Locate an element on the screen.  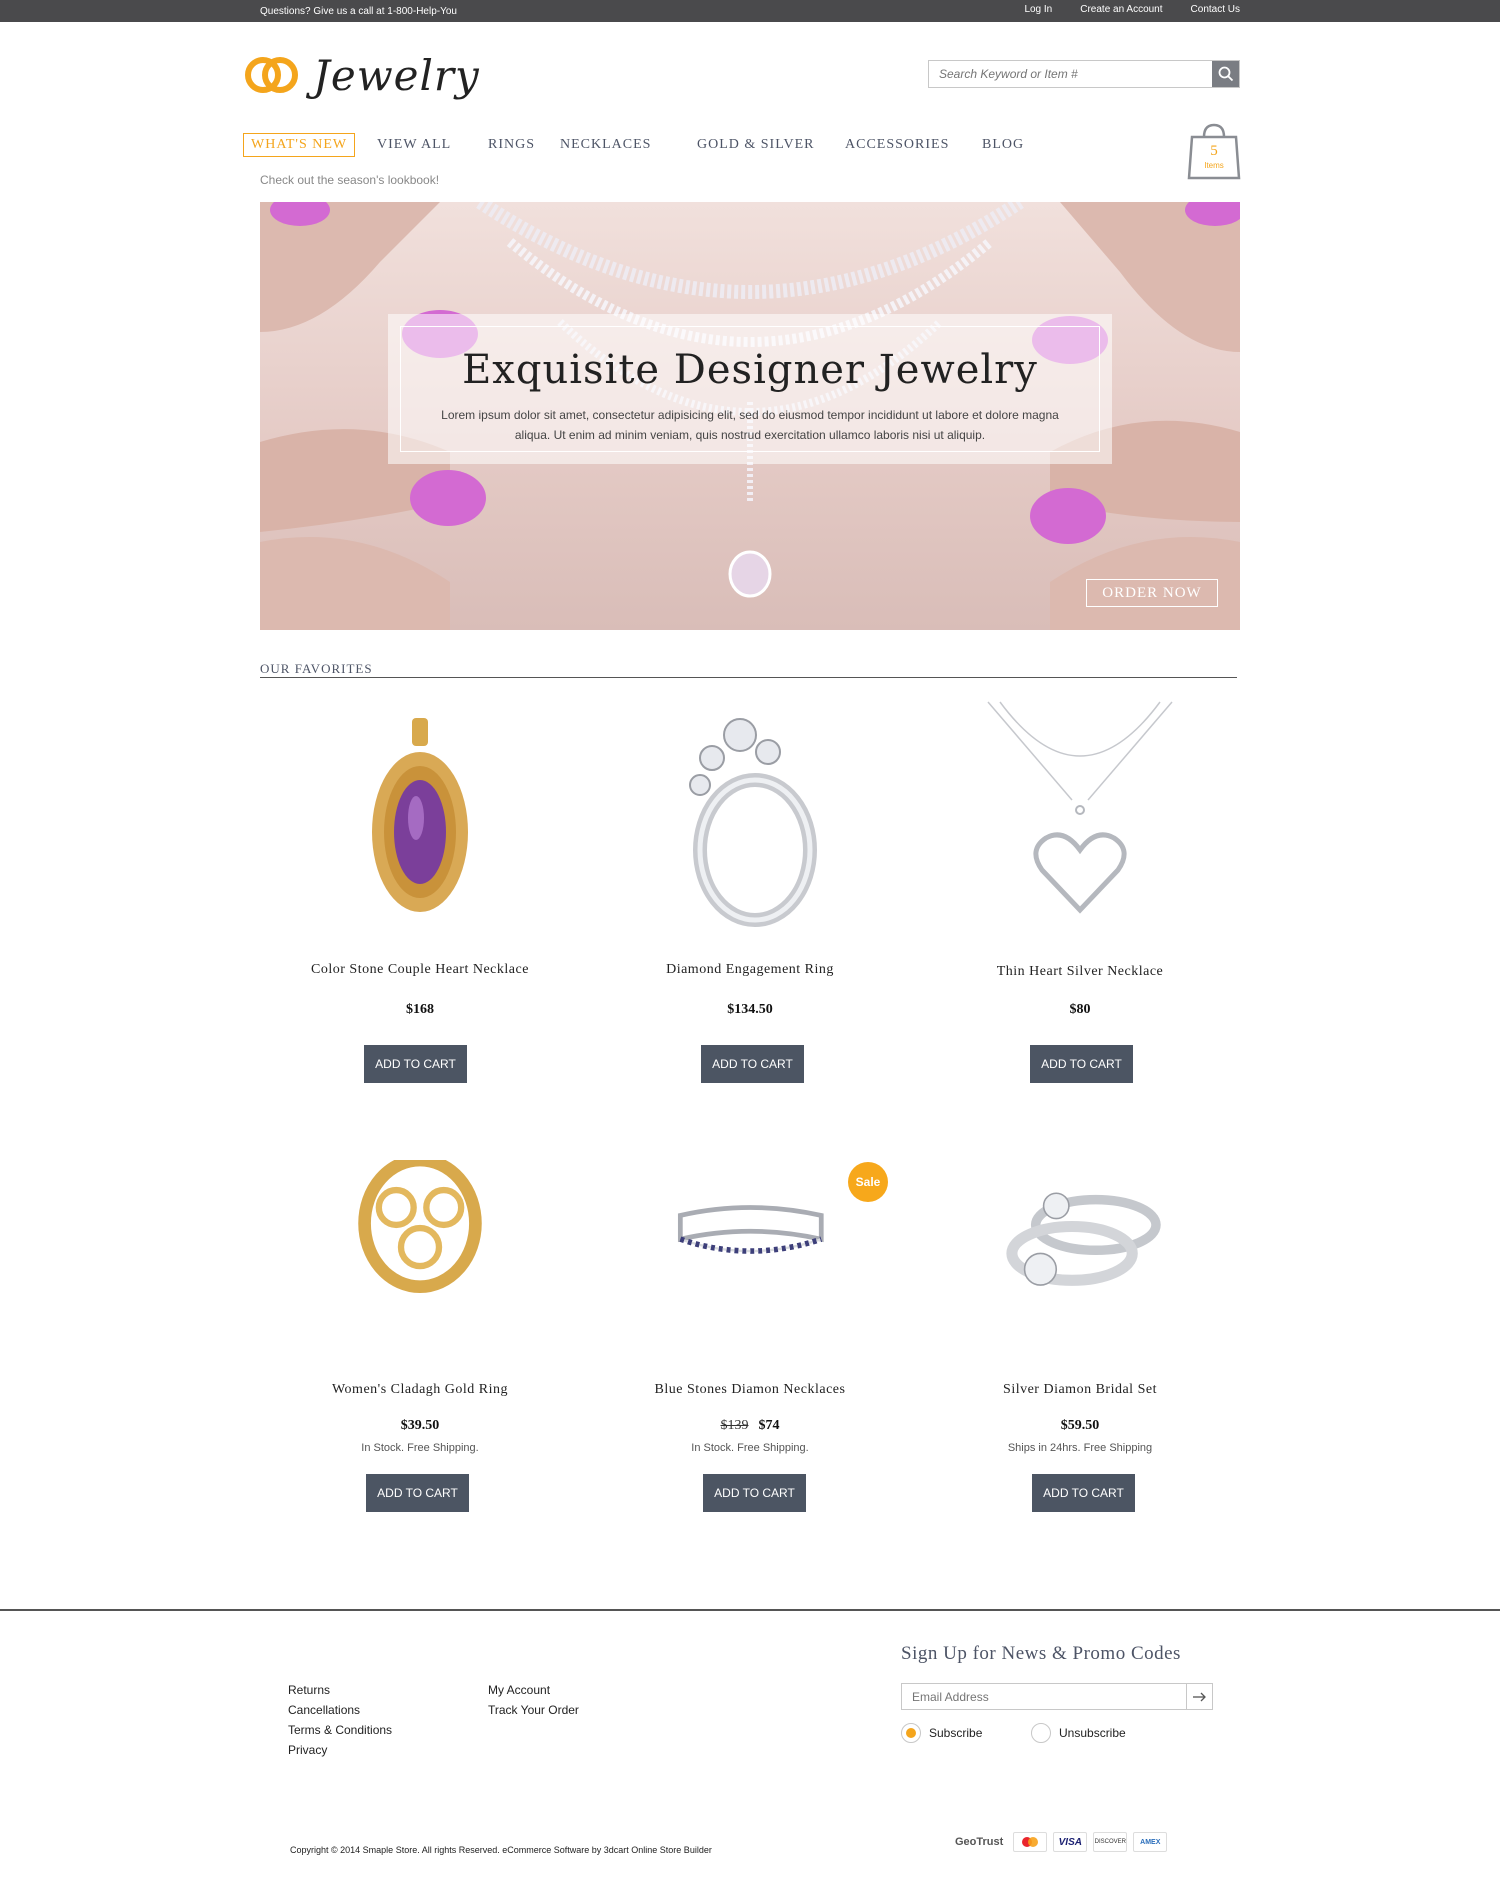
product-price: $80 is located at coordinates (1080, 1010).